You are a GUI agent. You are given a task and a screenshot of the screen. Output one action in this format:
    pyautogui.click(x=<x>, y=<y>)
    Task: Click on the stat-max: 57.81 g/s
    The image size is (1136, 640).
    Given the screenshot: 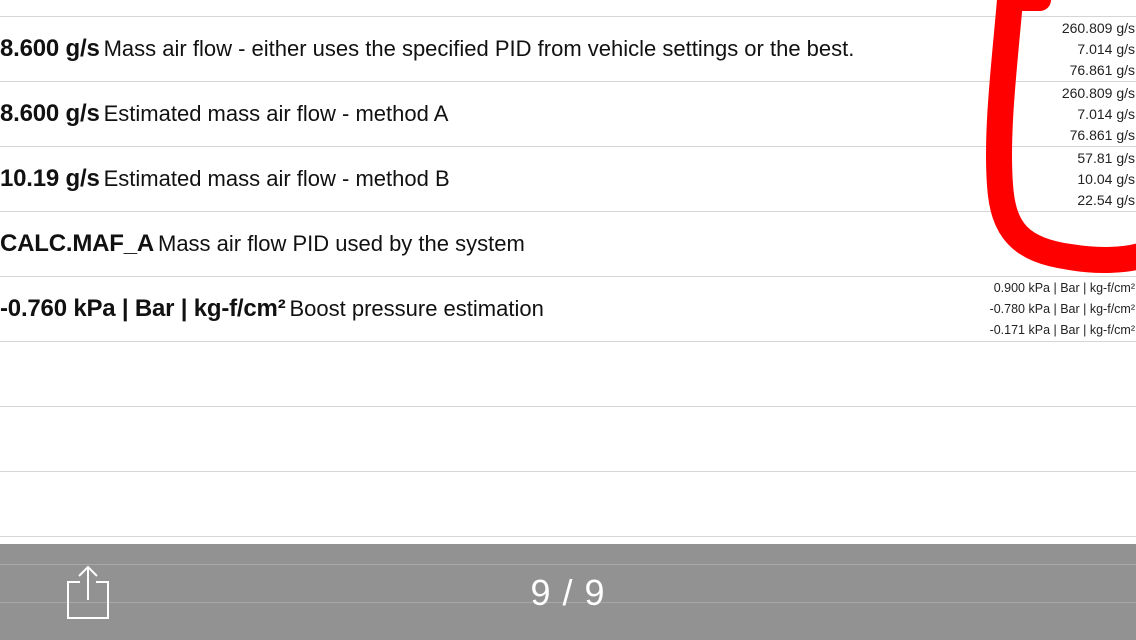 What is the action you would take?
    pyautogui.click(x=1106, y=158)
    